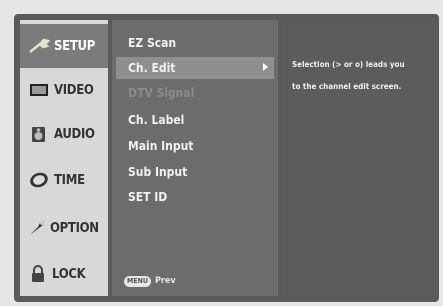 The height and width of the screenshot is (306, 443). I want to click on menu-item-sub-input: Sub Input, so click(195, 172).